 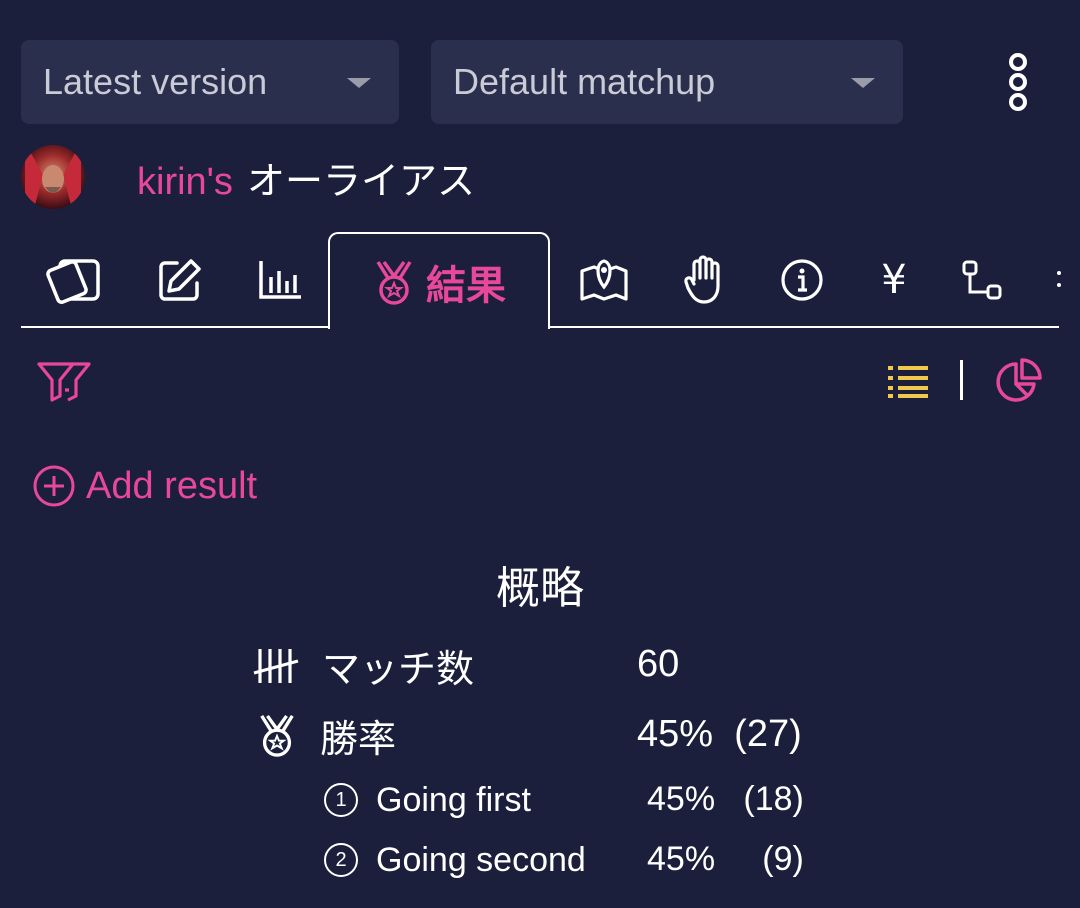 What do you see at coordinates (398, 668) in the screenshot?
I see `matches-label: マッチ数` at bounding box center [398, 668].